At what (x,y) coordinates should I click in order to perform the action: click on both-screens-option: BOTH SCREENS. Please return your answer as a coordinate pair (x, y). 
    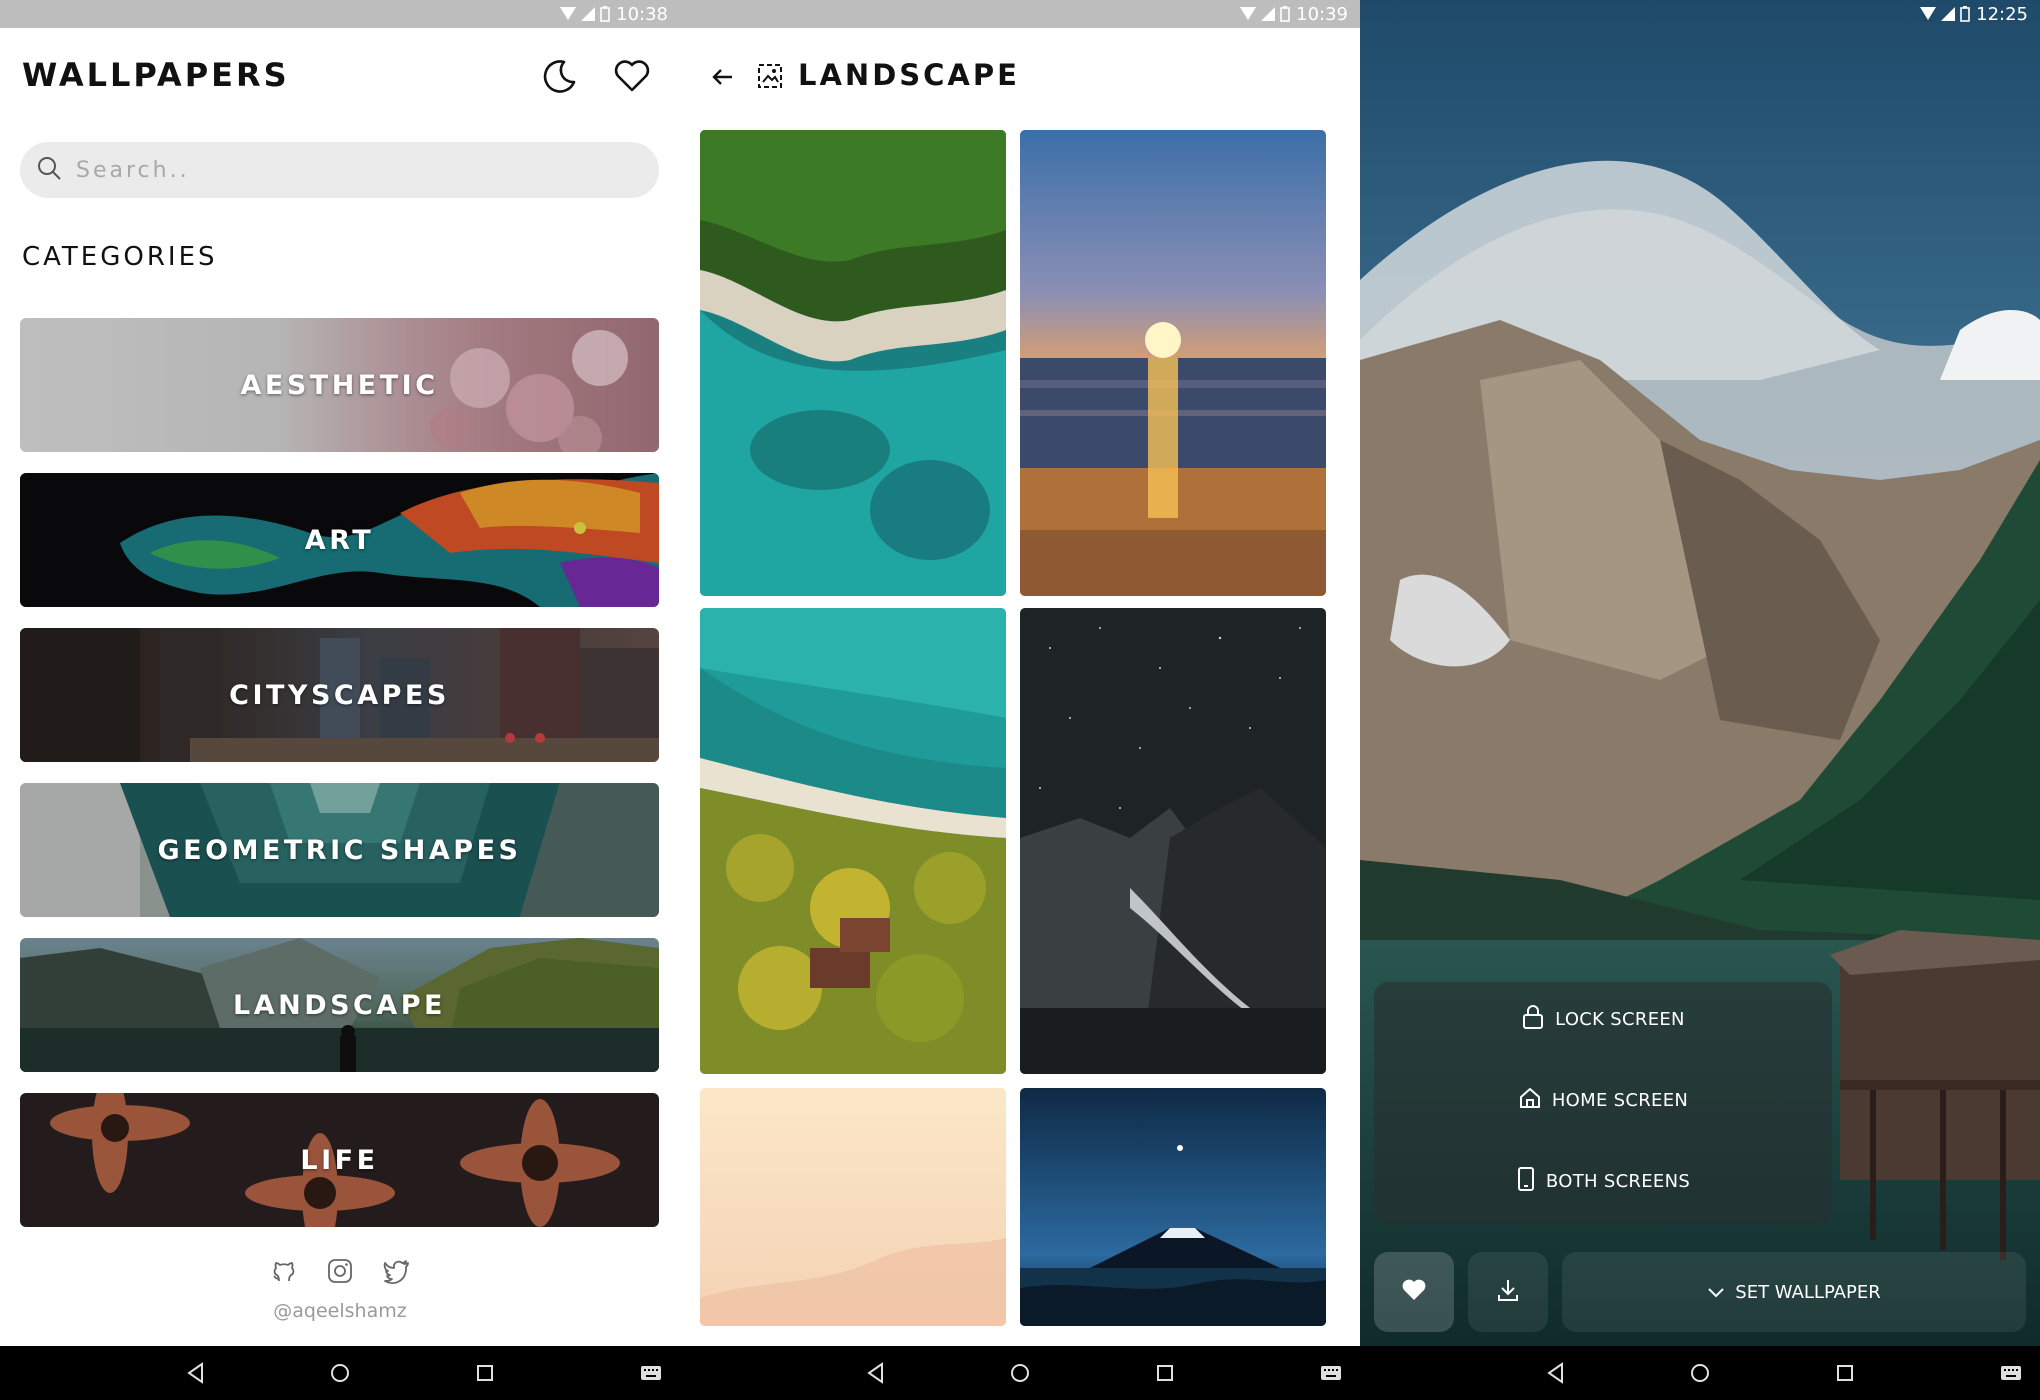
    Looking at the image, I should click on (1603, 1181).